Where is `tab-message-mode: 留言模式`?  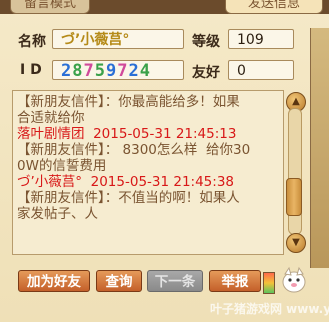
tab-message-mode: 留言模式 is located at coordinates (50, 7).